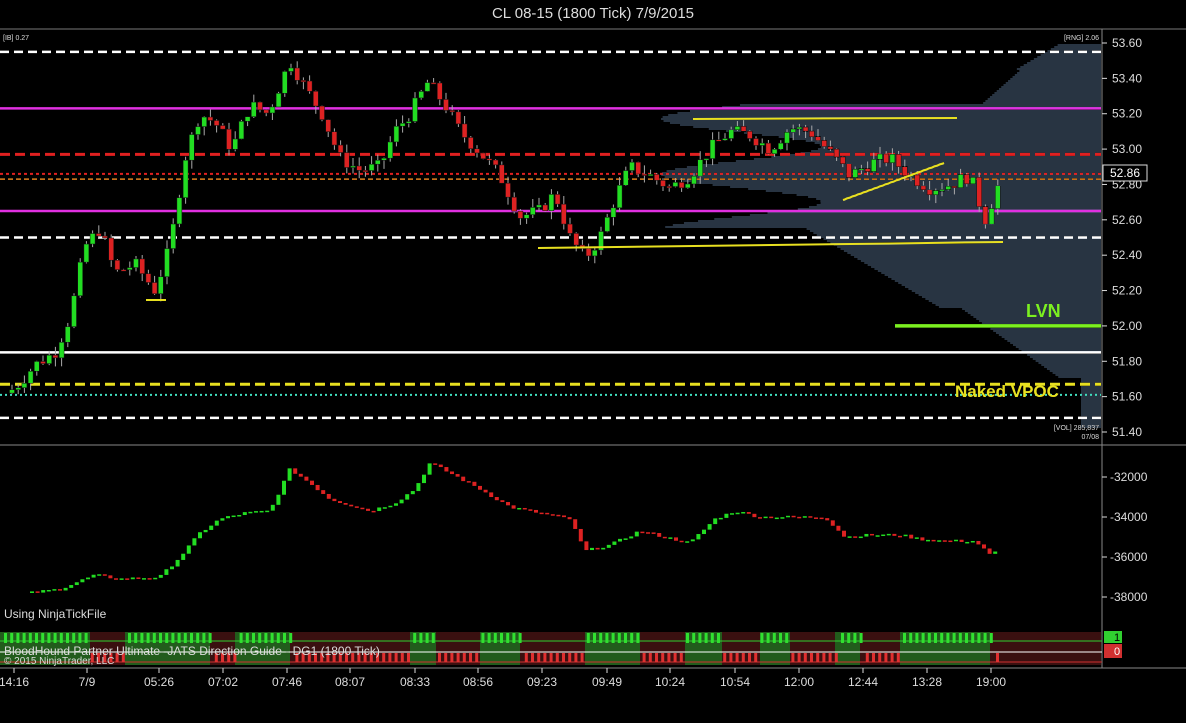 This screenshot has height=723, width=1186. I want to click on price-tick-label: 51.80, so click(1127, 361).